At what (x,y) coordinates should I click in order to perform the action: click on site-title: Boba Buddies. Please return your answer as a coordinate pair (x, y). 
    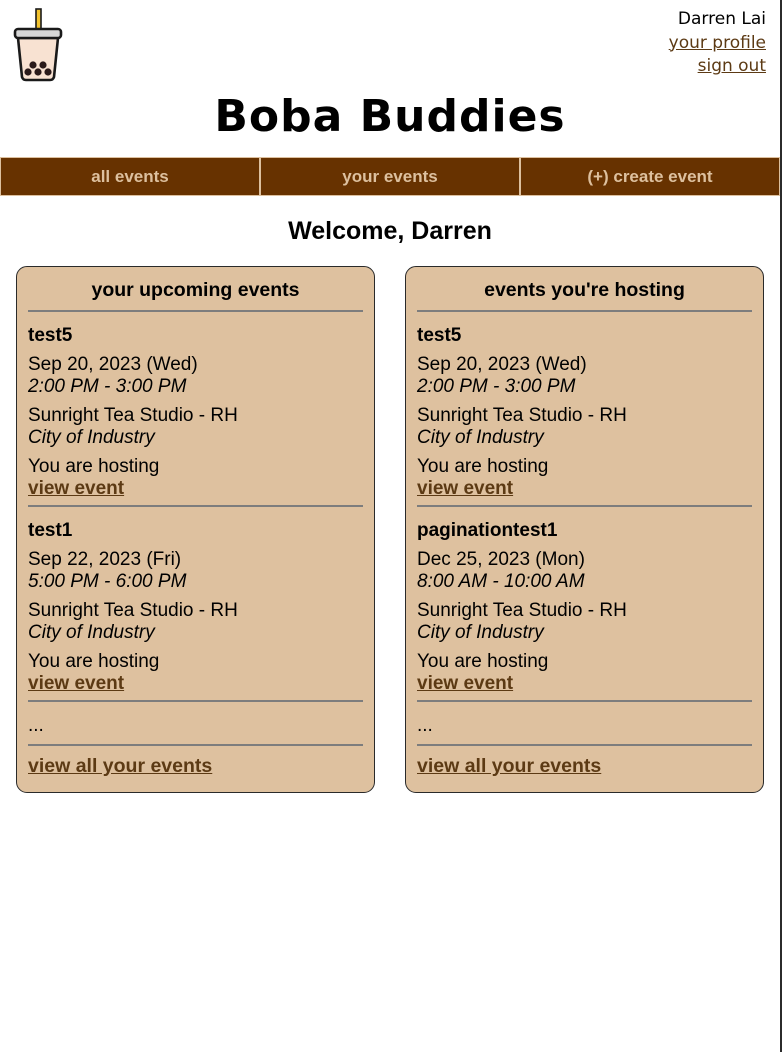
    Looking at the image, I should click on (390, 116).